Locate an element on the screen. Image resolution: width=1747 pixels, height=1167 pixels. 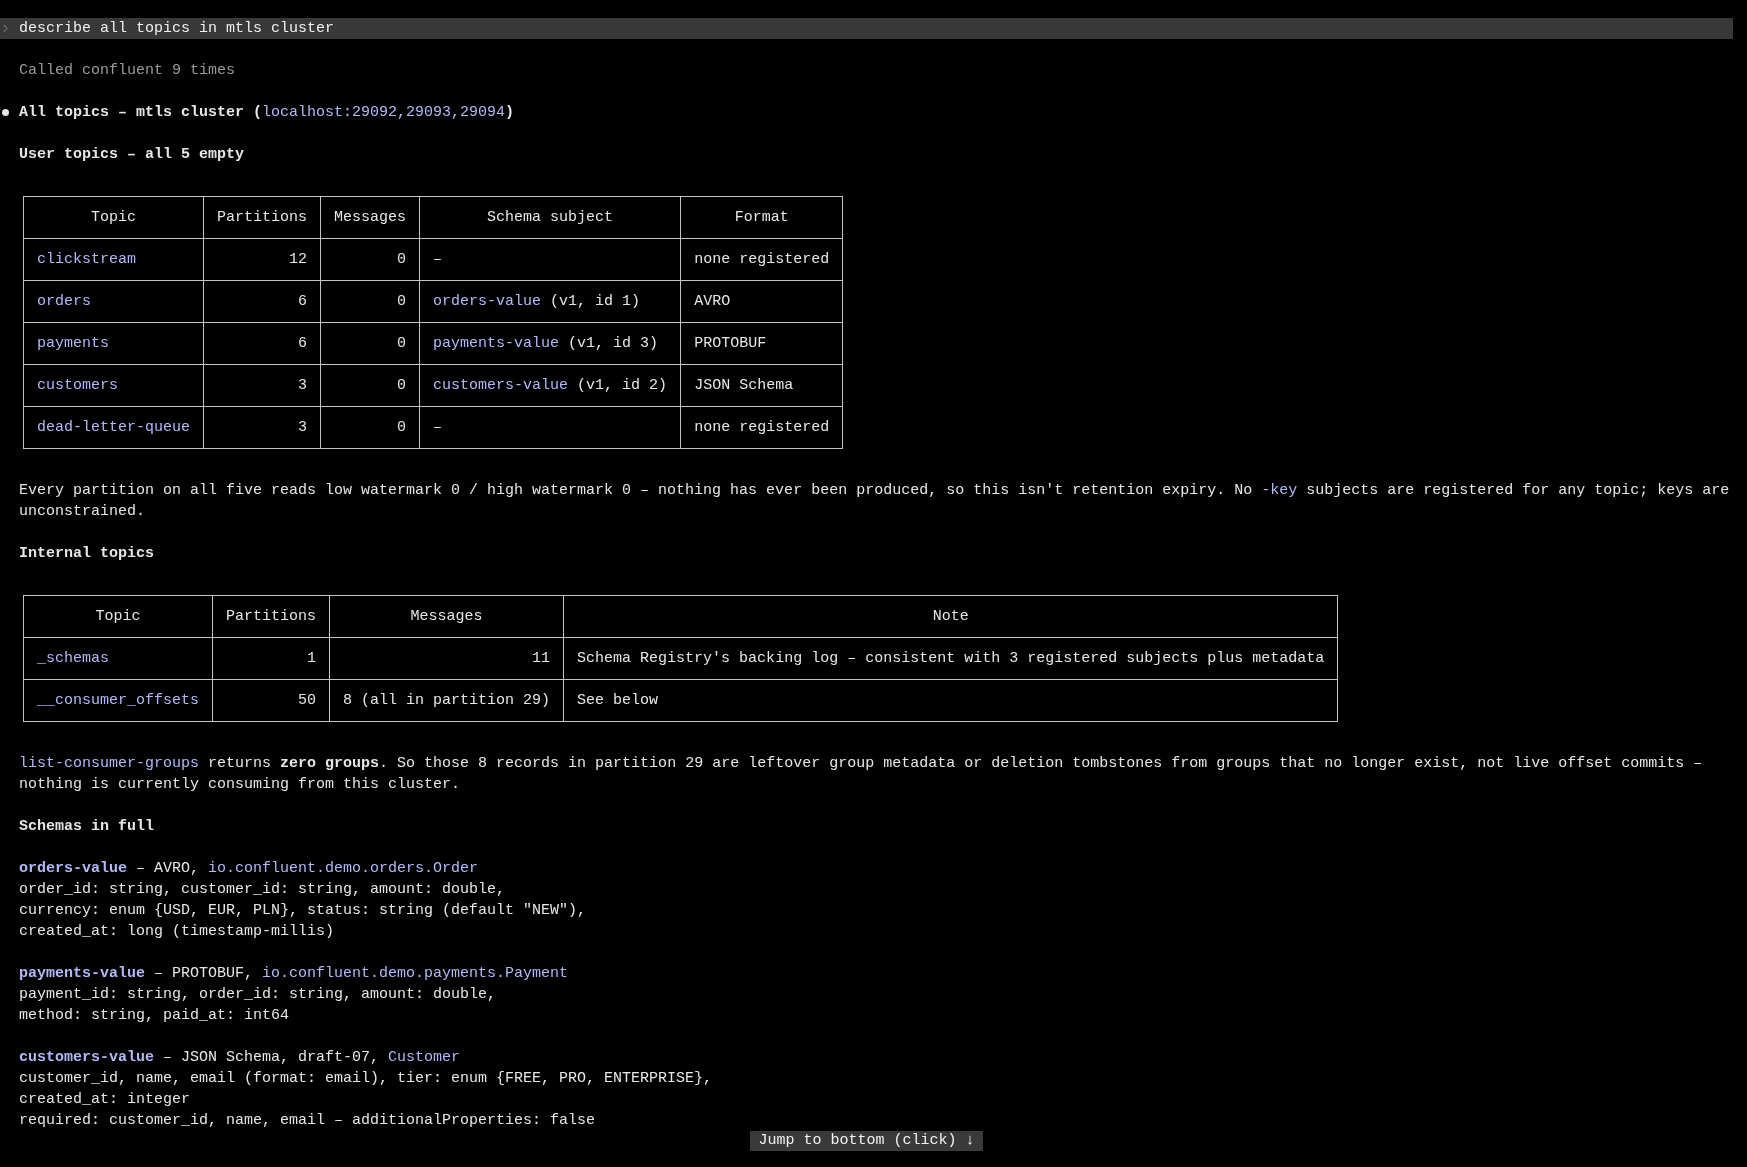
response-heading: All topics – mtls cluster (localhost:29092,29093,29094) is located at coordinates (267, 113).